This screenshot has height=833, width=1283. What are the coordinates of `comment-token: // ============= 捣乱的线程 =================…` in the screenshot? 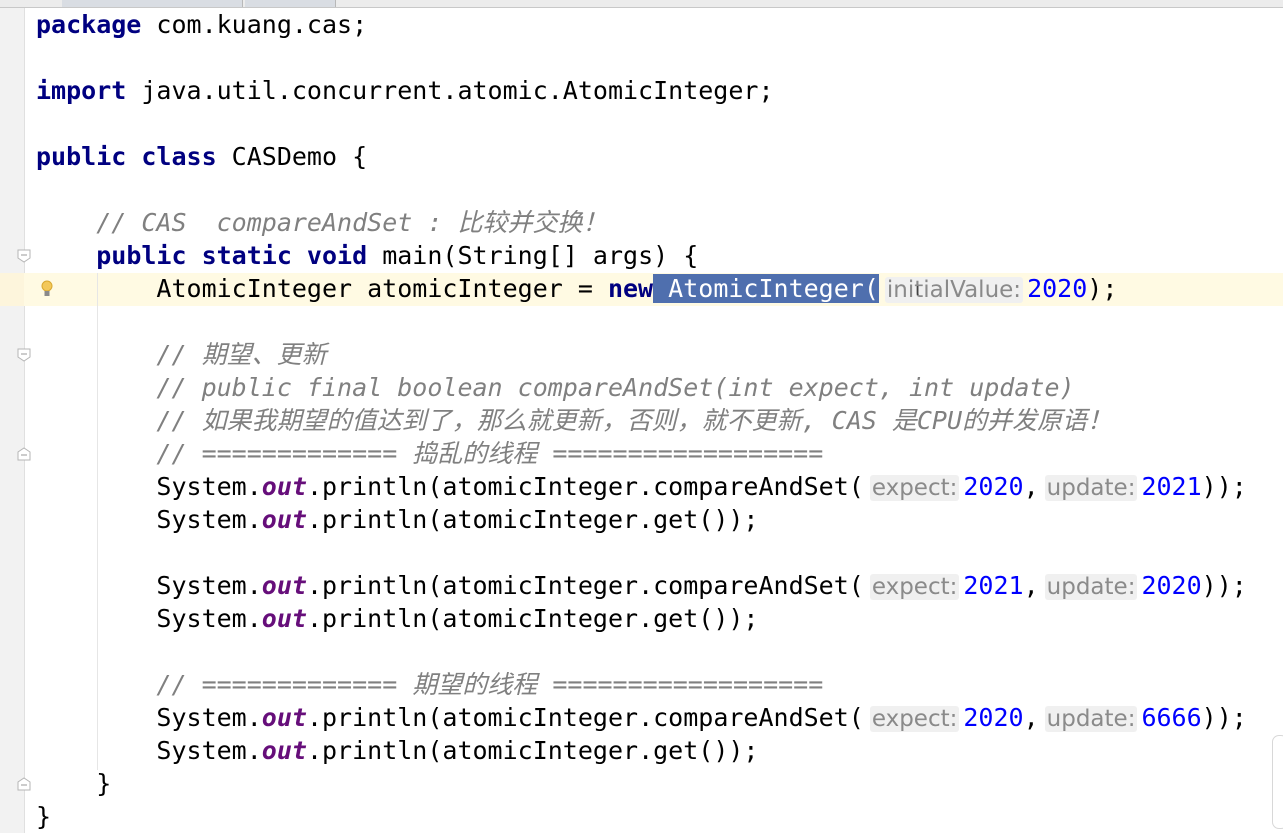 It's located at (490, 453).